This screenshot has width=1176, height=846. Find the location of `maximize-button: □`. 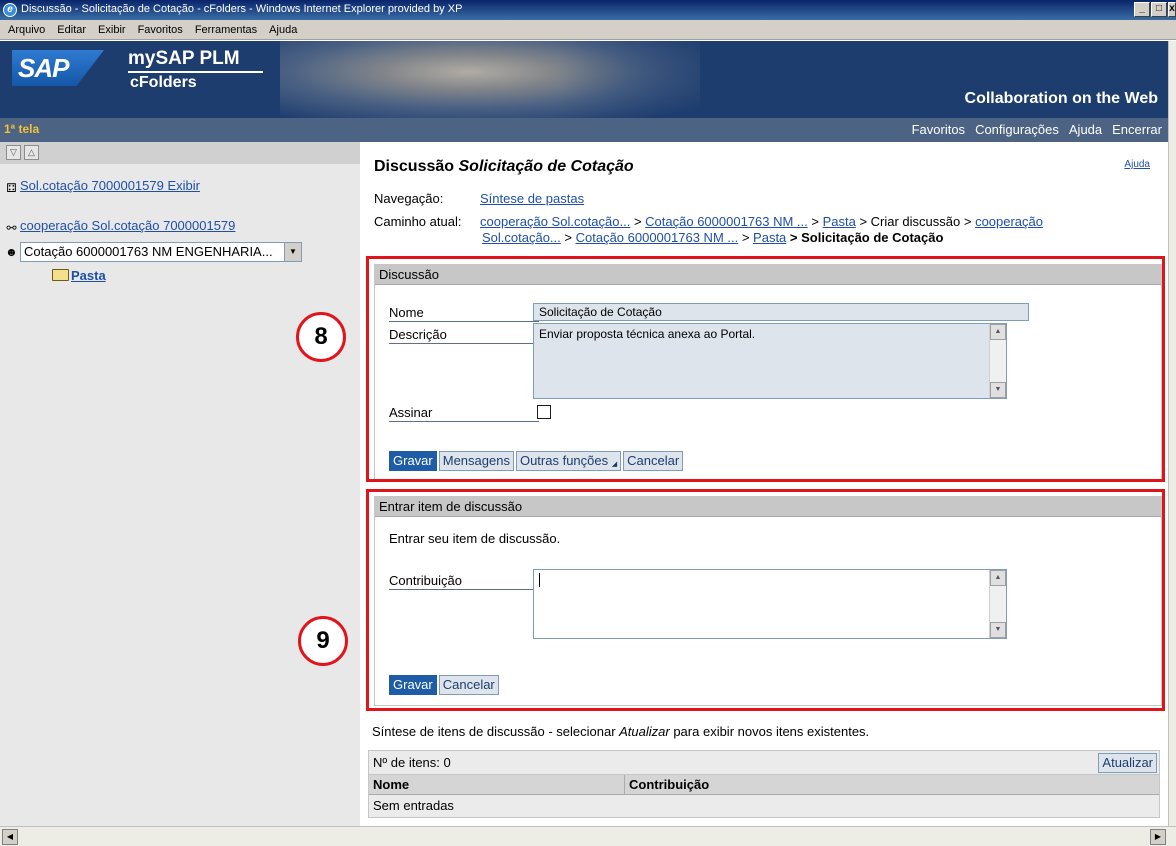

maximize-button: □ is located at coordinates (1159, 9).